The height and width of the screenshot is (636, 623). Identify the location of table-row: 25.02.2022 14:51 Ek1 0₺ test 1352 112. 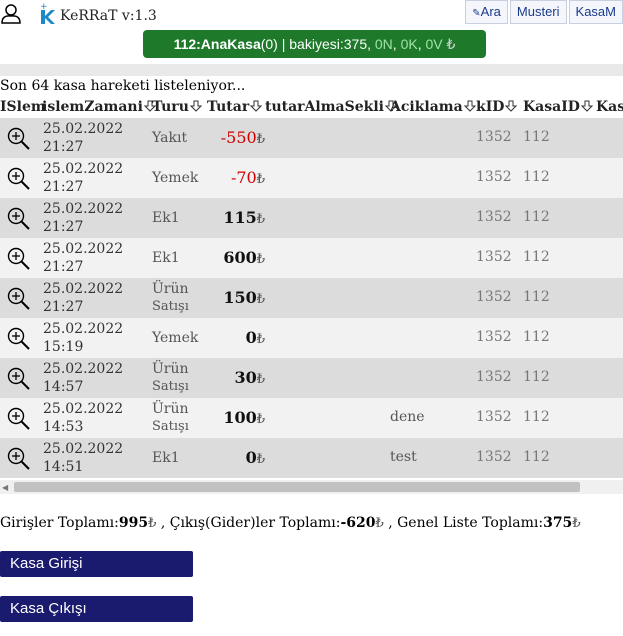
(311, 458).